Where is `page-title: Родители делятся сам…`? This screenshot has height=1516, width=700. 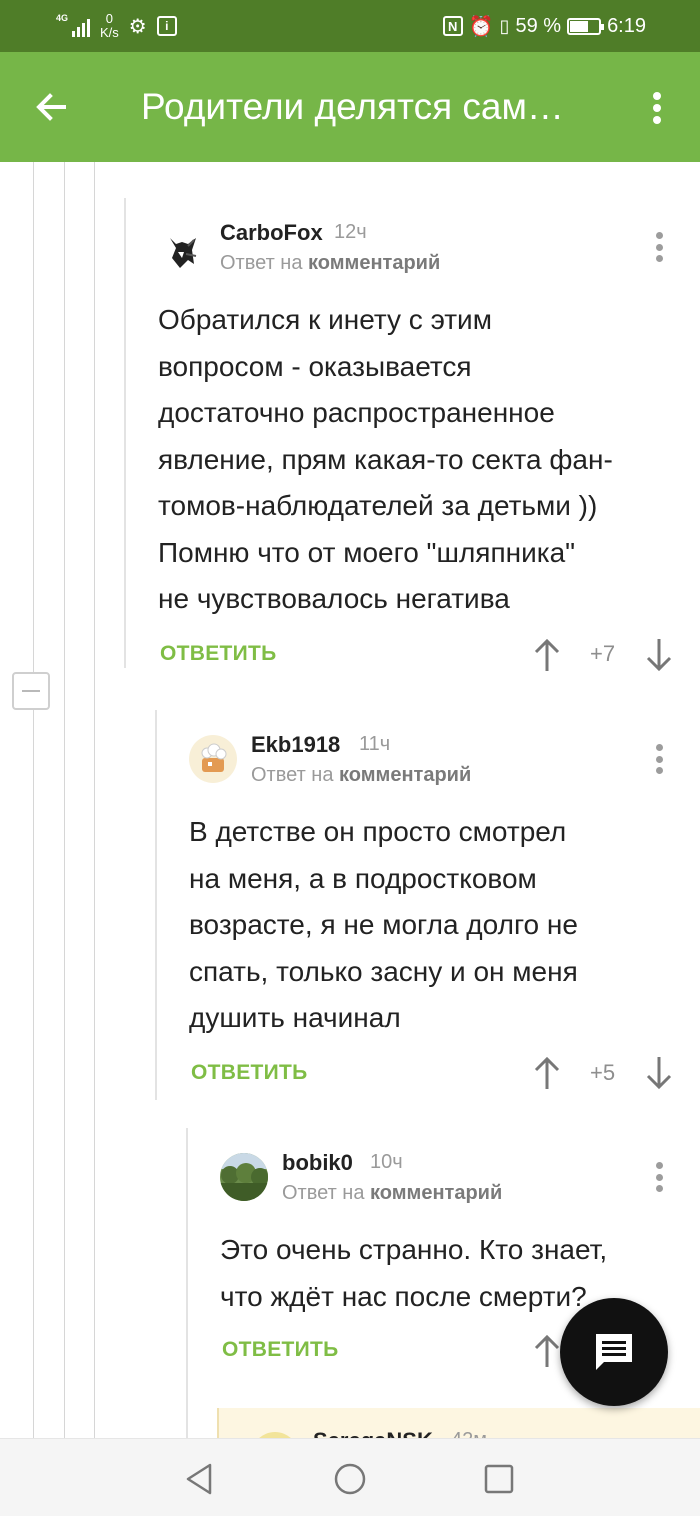
page-title: Родители делятся сам… is located at coordinates (352, 106).